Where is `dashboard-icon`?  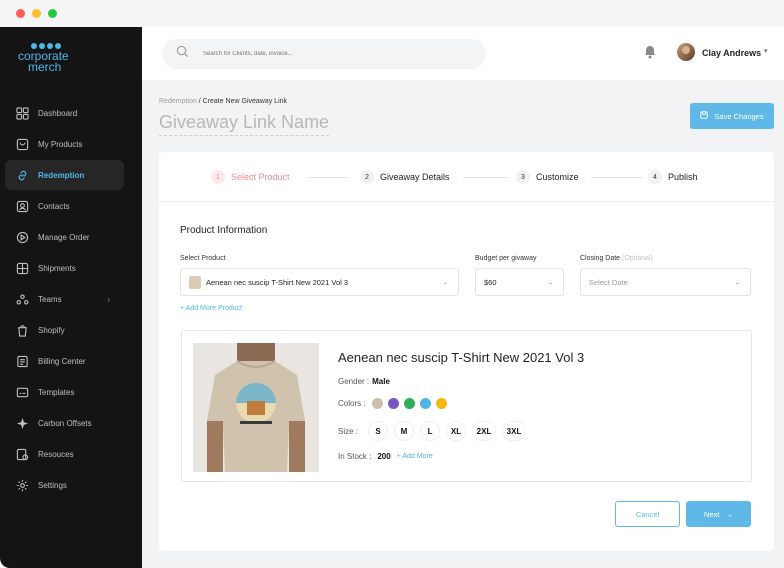
dashboard-icon is located at coordinates (22, 113).